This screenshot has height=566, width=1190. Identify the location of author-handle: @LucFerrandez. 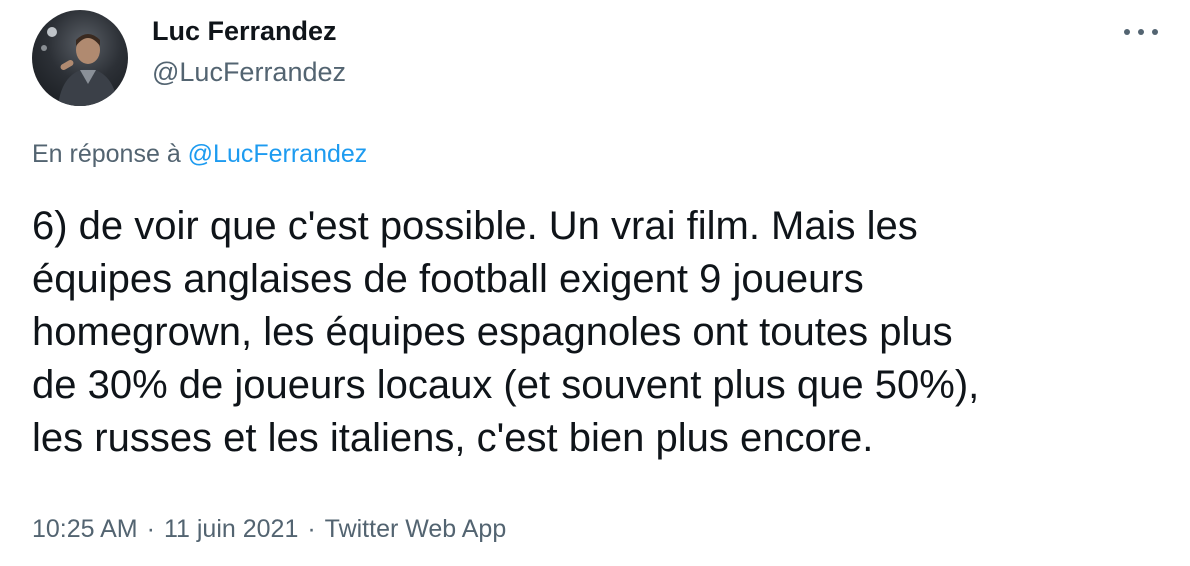
(249, 72).